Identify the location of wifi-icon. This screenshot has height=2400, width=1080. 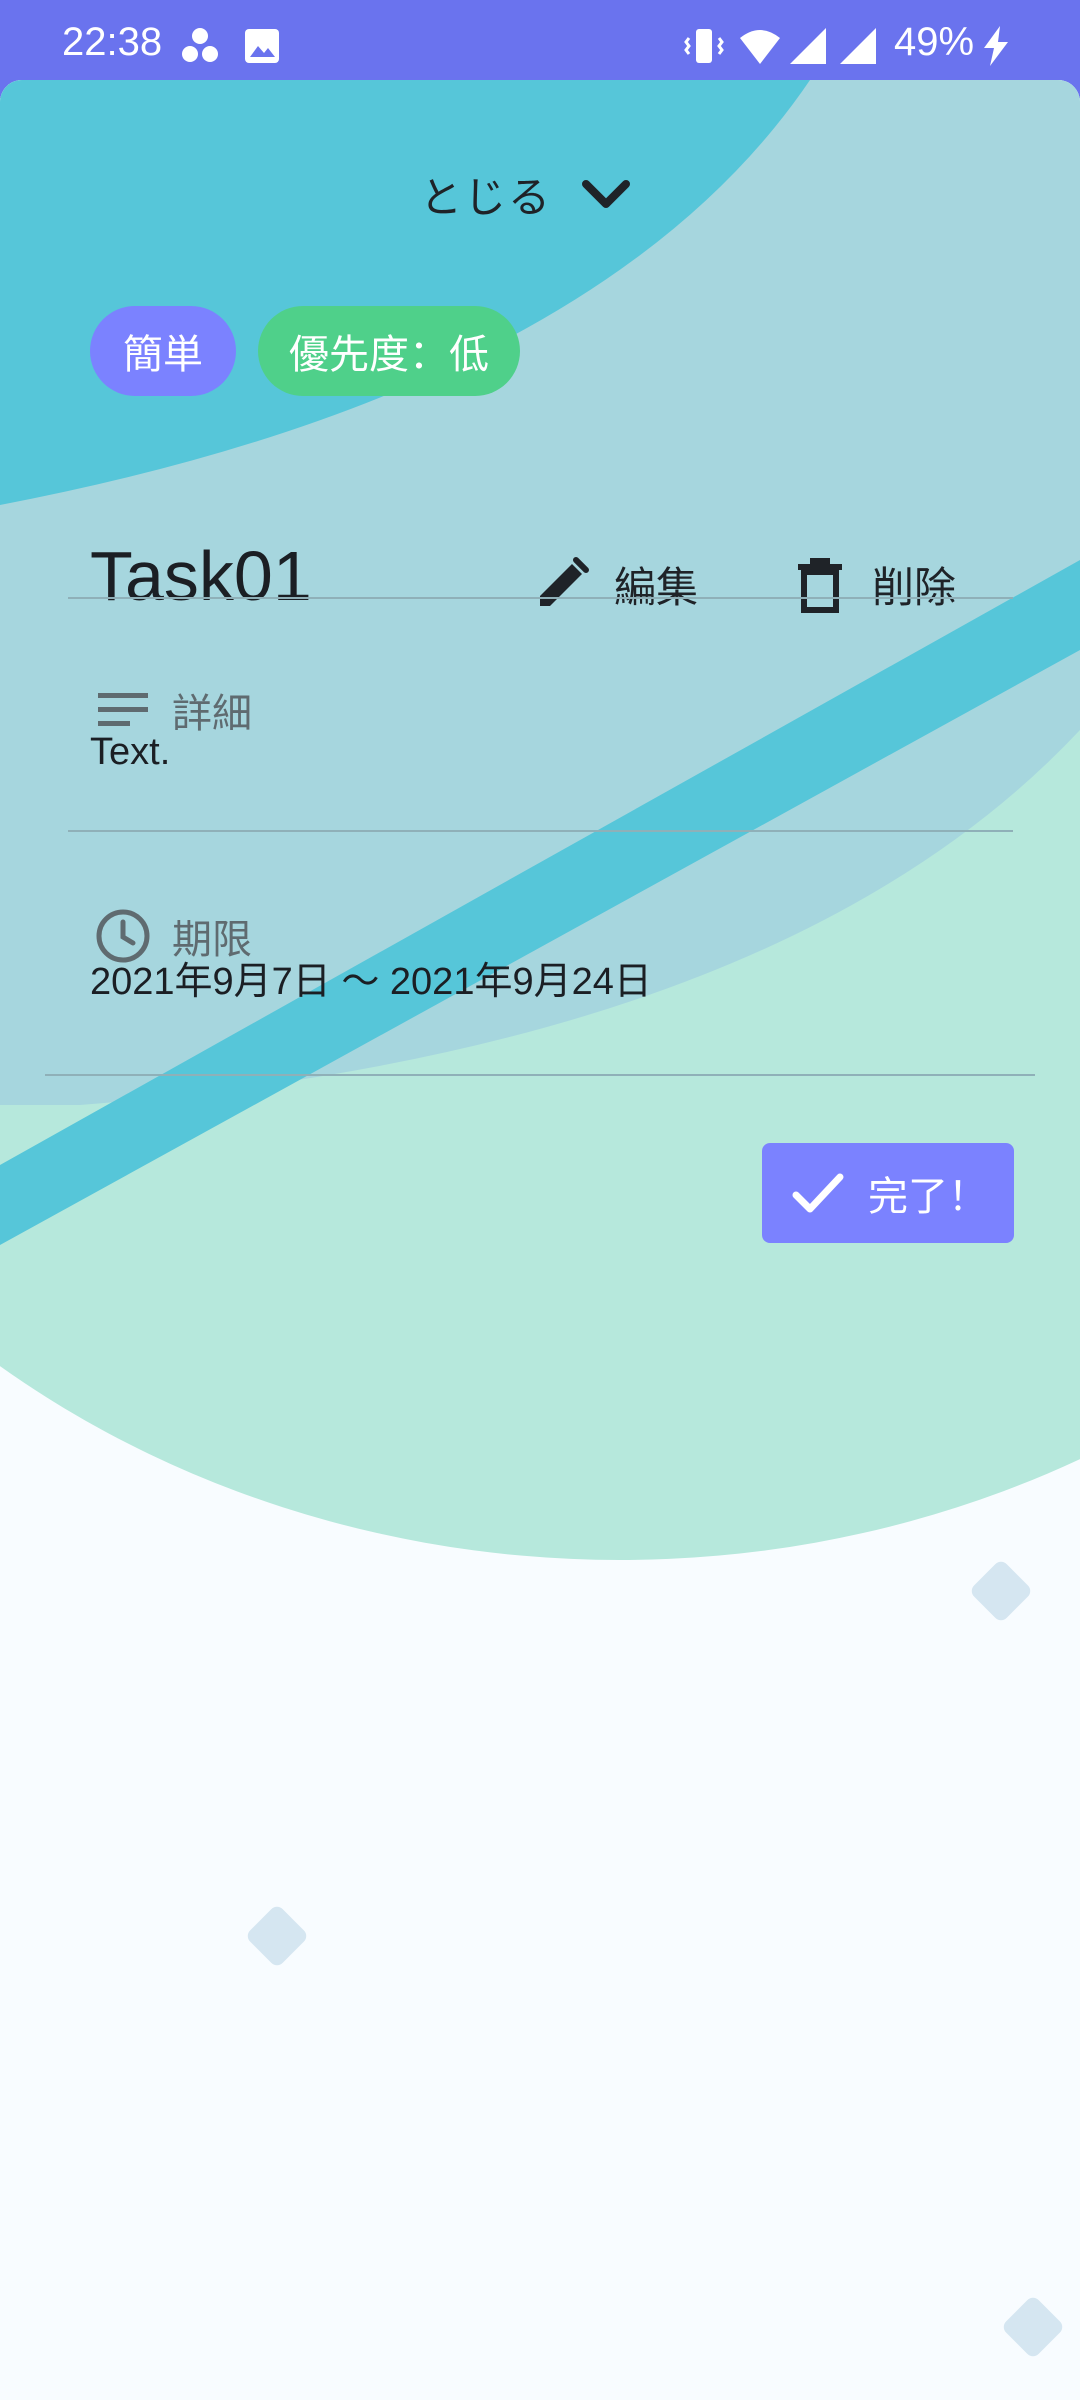
(760, 47).